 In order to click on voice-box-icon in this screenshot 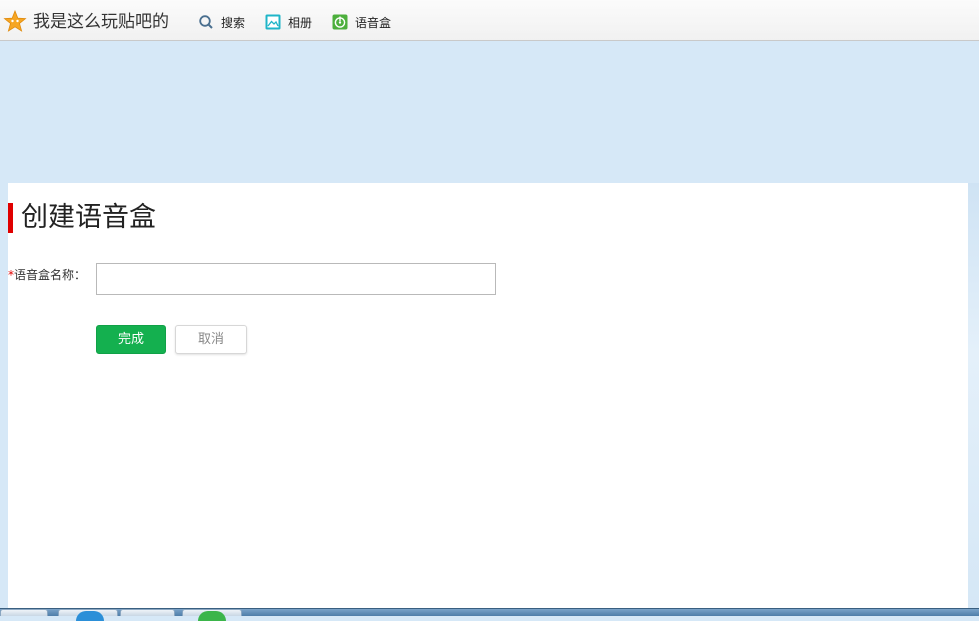, I will do `click(340, 22)`.